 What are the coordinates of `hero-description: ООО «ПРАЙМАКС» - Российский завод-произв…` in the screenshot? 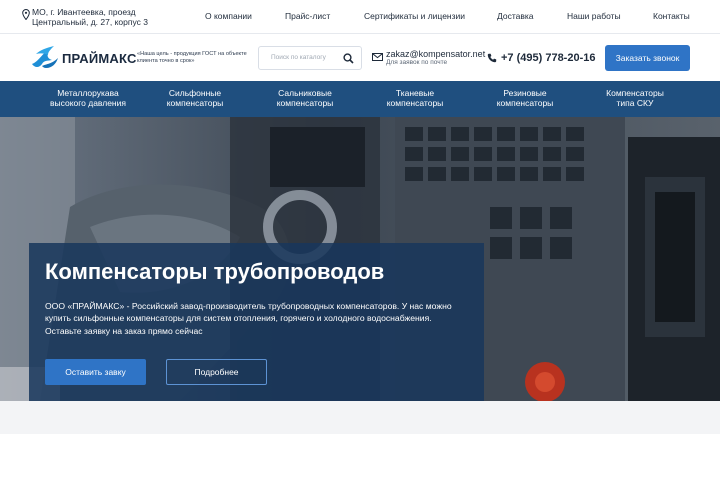 It's located at (248, 318).